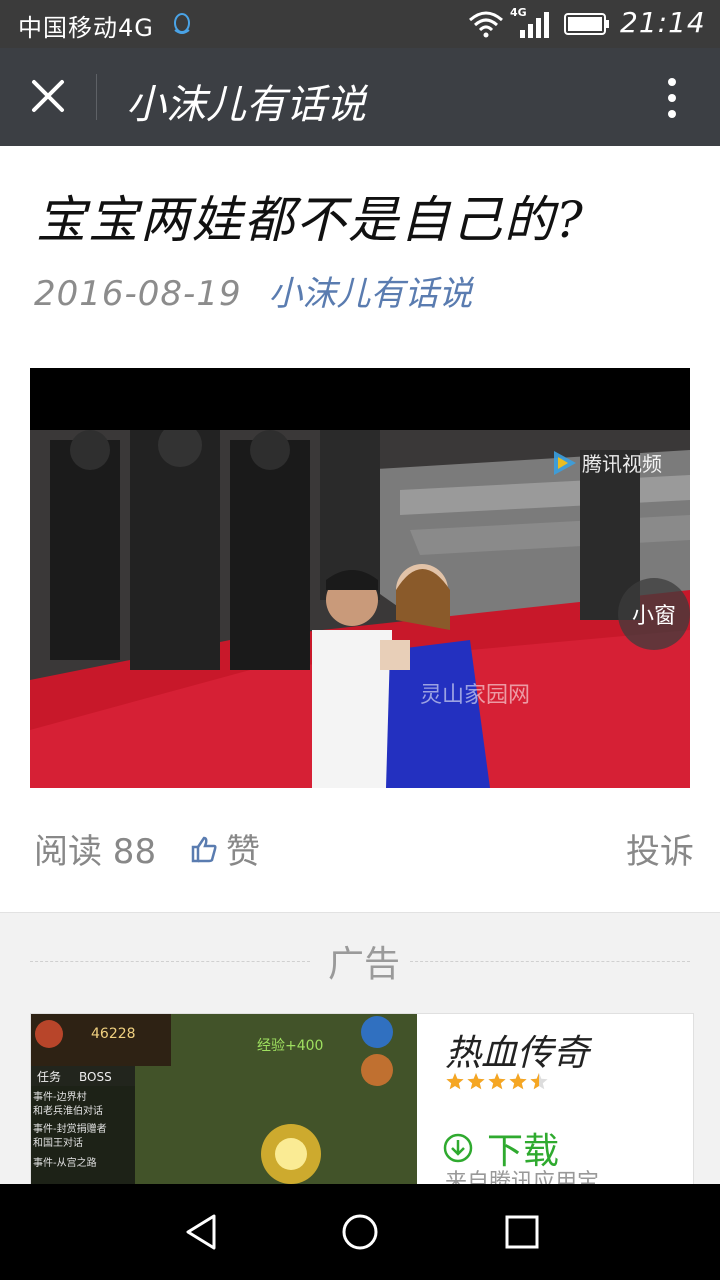 The height and width of the screenshot is (1280, 720). I want to click on status-bar: 中国移动4G 4G 21:14, so click(360, 24).